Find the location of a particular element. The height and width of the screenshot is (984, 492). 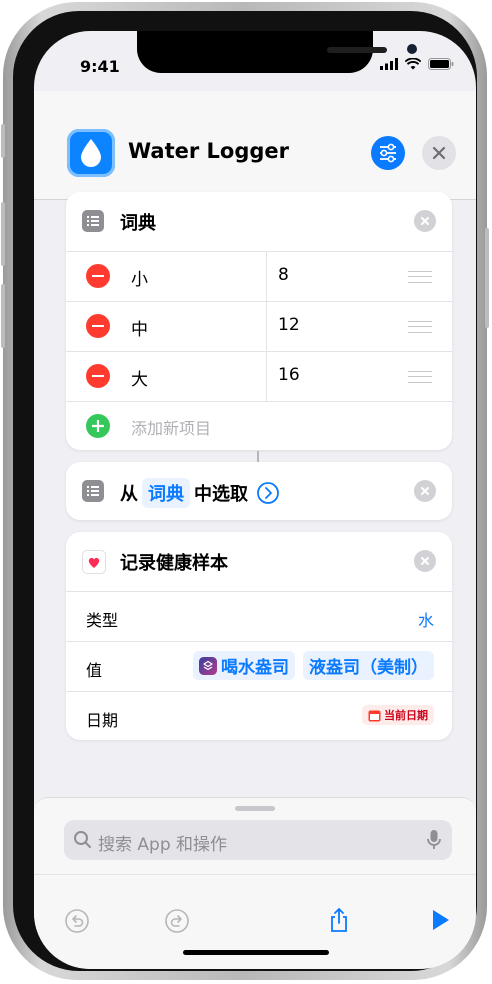

dictionary-value: 8 is located at coordinates (283, 275).